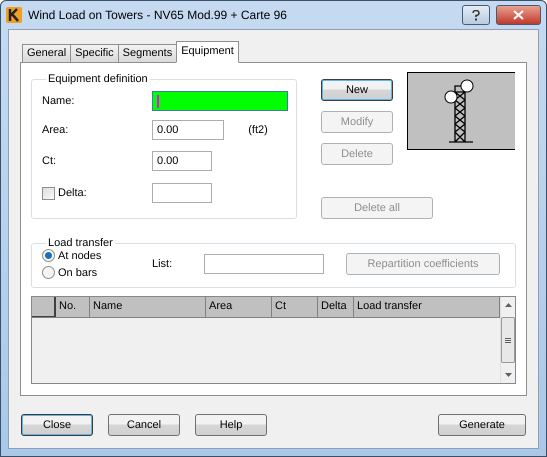  I want to click on group-title: Equipment definition, so click(98, 79).